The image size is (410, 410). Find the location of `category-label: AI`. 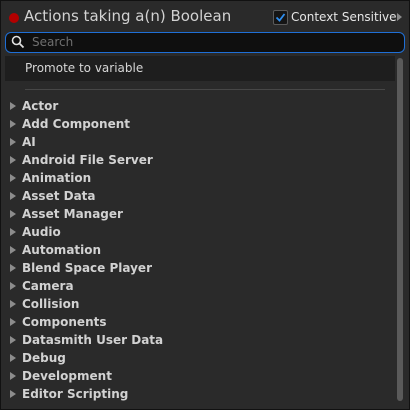

category-label: AI is located at coordinates (29, 142).